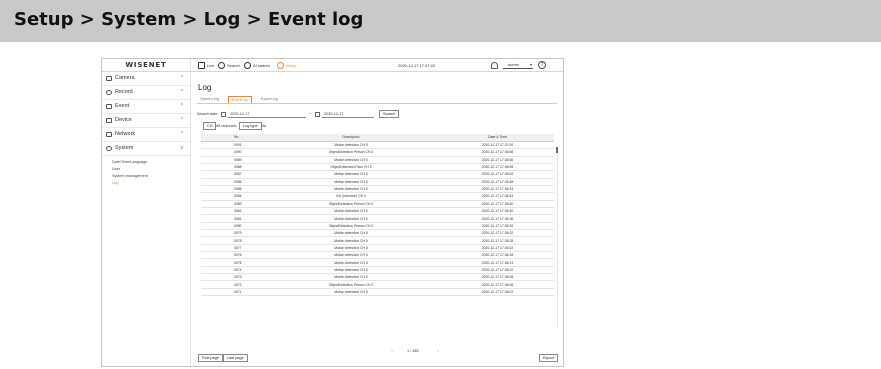 The height and width of the screenshot is (369, 881). Describe the element at coordinates (109, 106) in the screenshot. I see `event-icon` at that location.